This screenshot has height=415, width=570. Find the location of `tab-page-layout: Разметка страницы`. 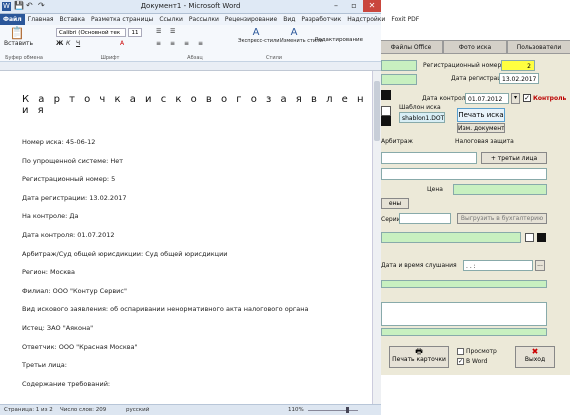

tab-page-layout: Разметка страницы is located at coordinates (122, 19).